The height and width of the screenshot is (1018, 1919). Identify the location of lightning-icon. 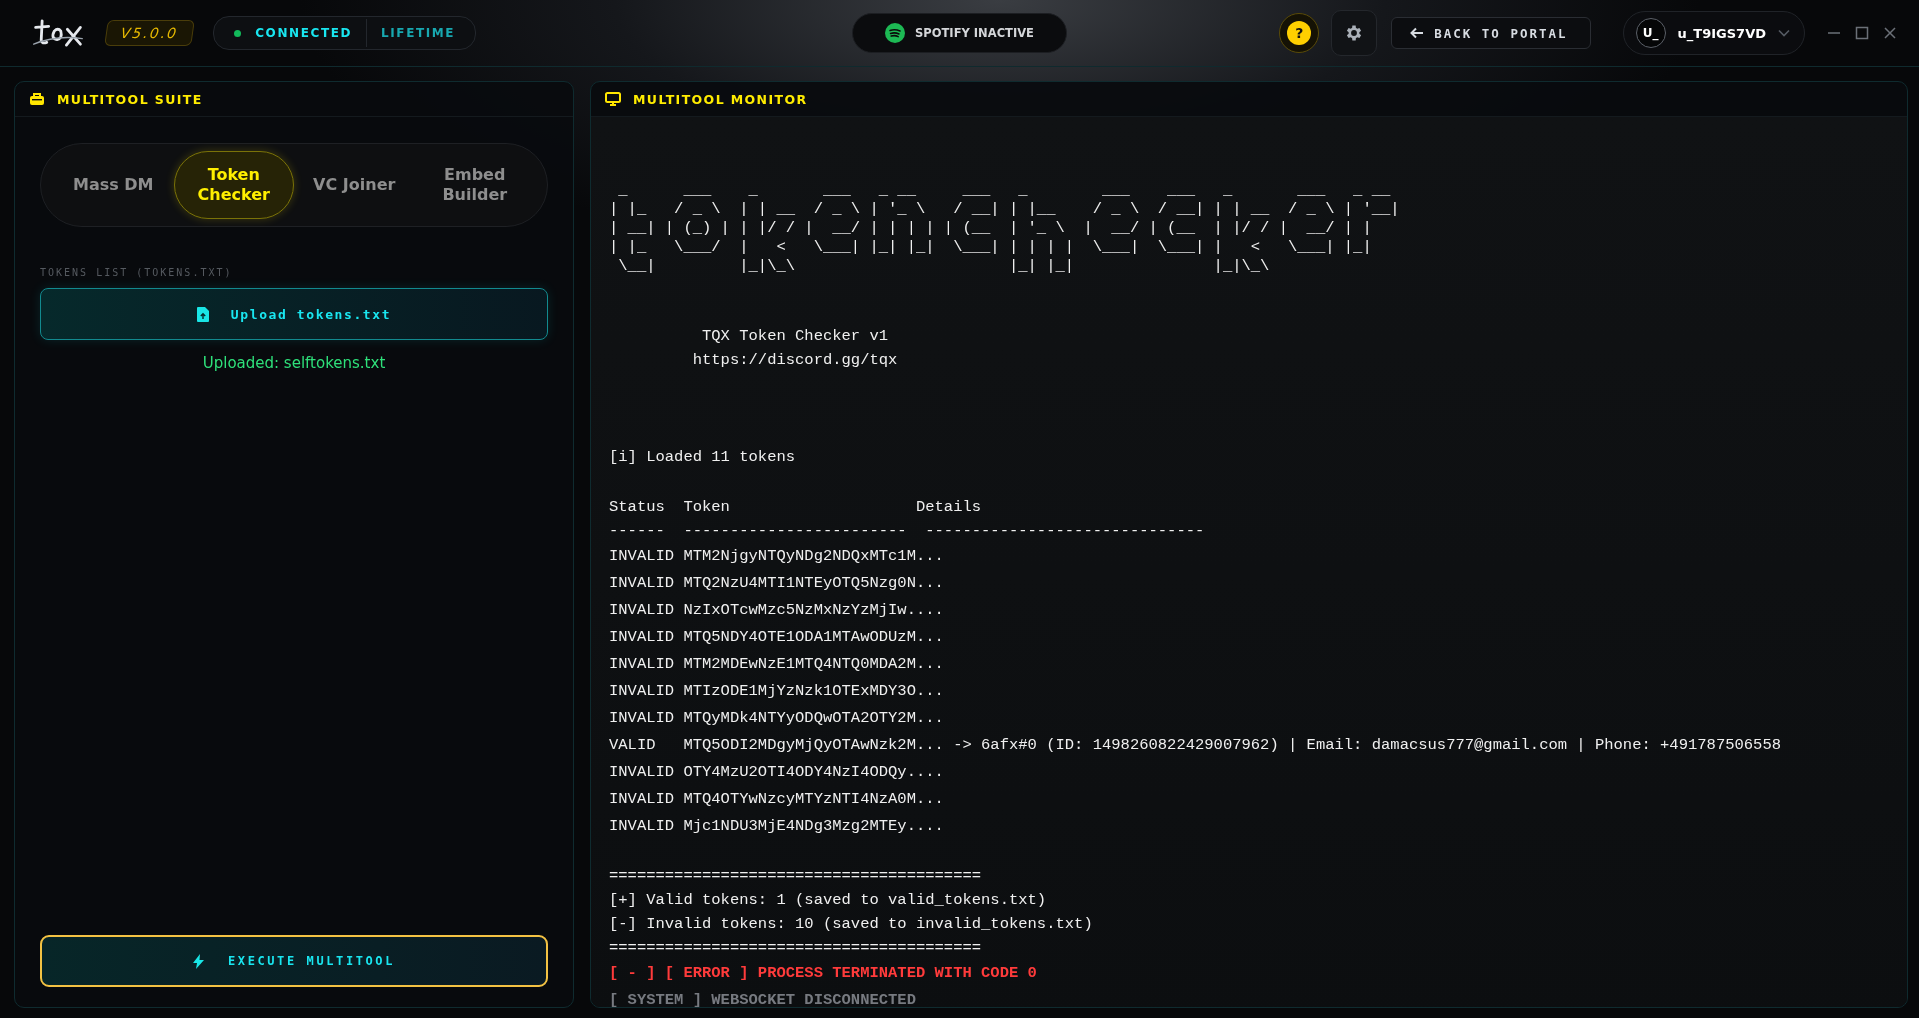
(198, 961).